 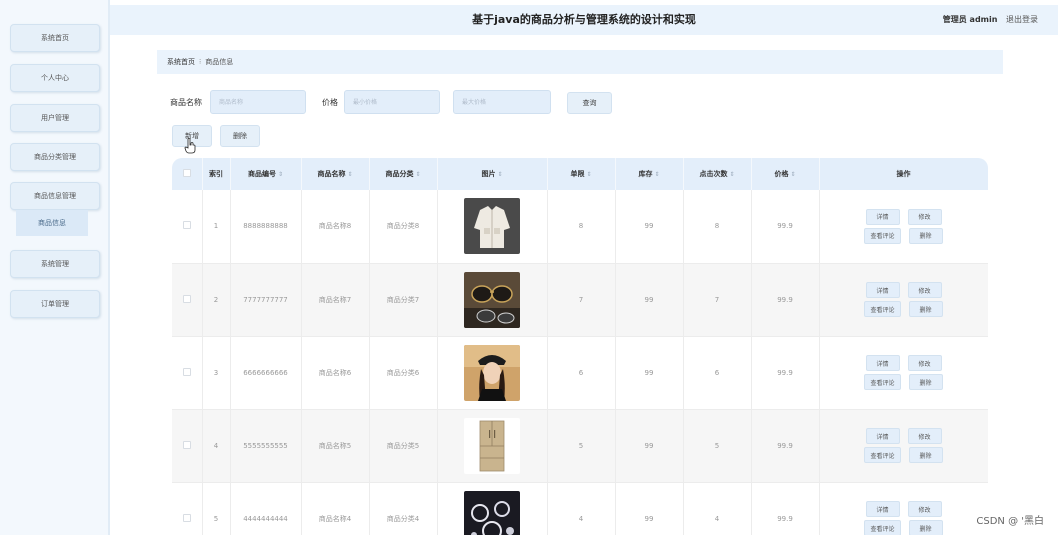 I want to click on header-ops: 操作, so click(x=903, y=174).